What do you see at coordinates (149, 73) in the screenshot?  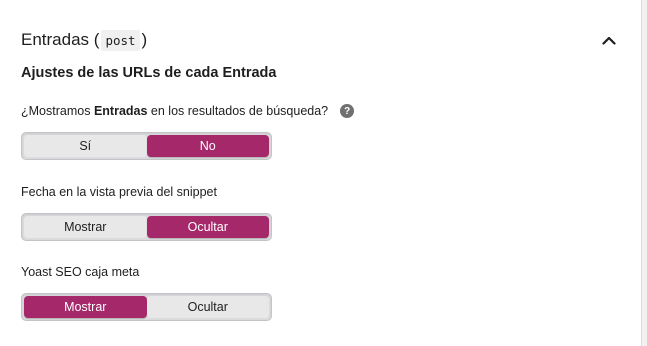 I see `section-title: Ajustes de las URLs de cada Entrada` at bounding box center [149, 73].